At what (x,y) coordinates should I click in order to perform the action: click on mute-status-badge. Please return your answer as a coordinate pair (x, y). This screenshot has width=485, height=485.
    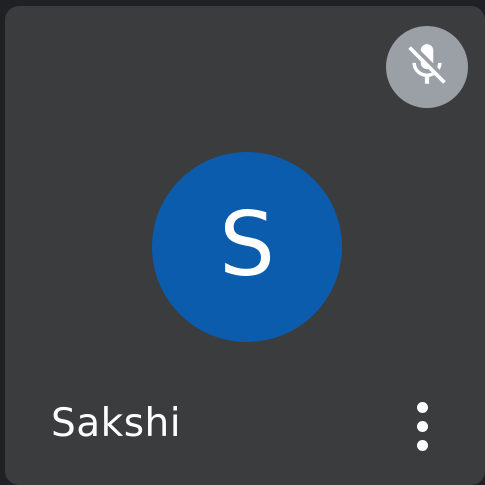
    Looking at the image, I should click on (427, 67).